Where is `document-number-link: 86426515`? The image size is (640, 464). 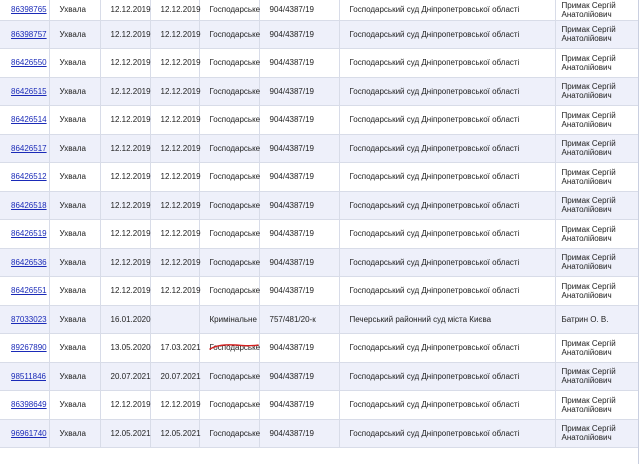 document-number-link: 86426515 is located at coordinates (29, 91).